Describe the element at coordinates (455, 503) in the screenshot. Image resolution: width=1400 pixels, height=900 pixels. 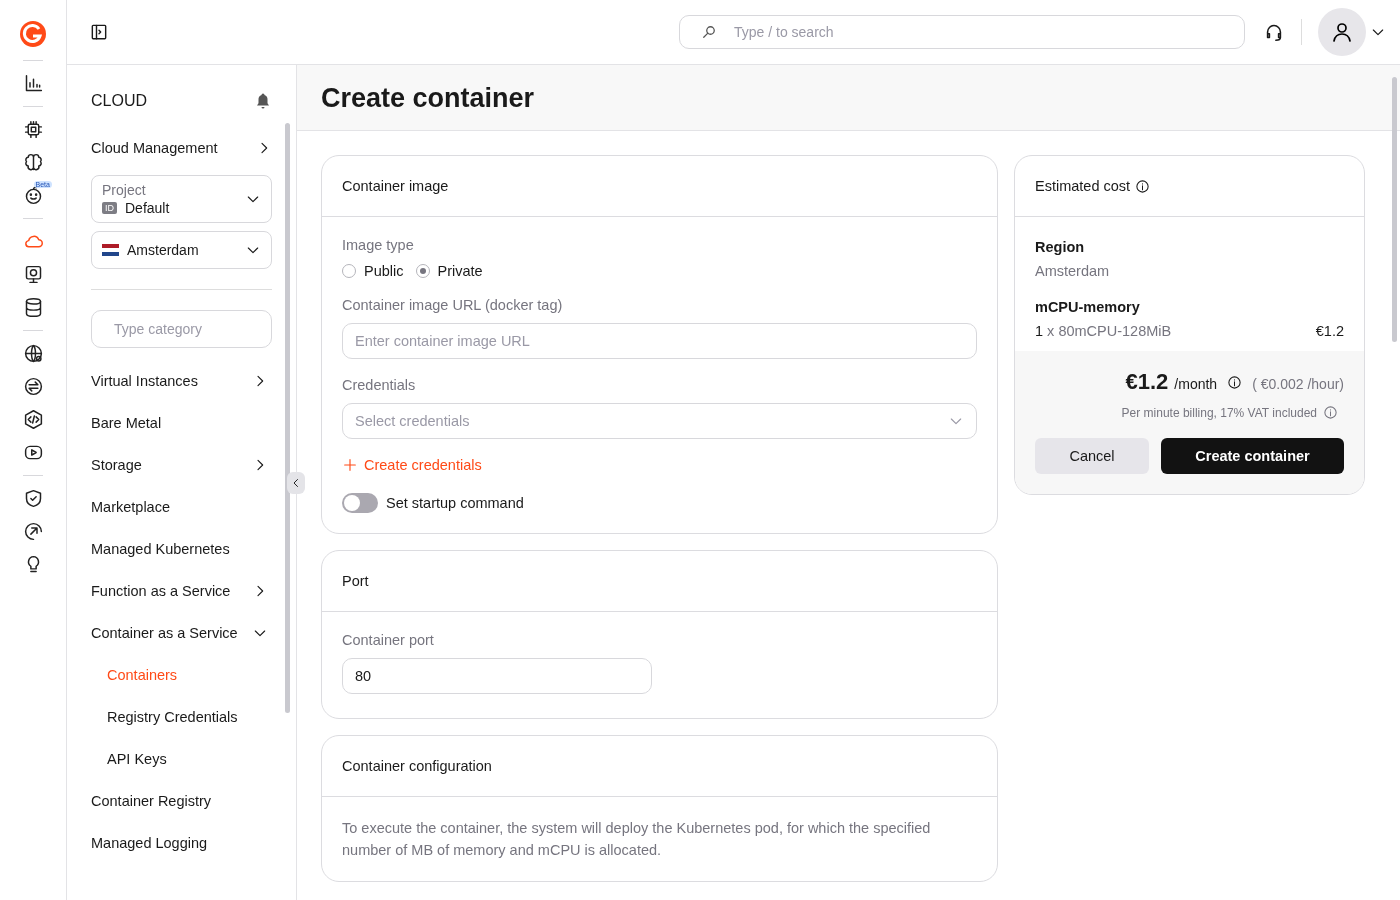
I see `toggle-label: Set startup command` at that location.